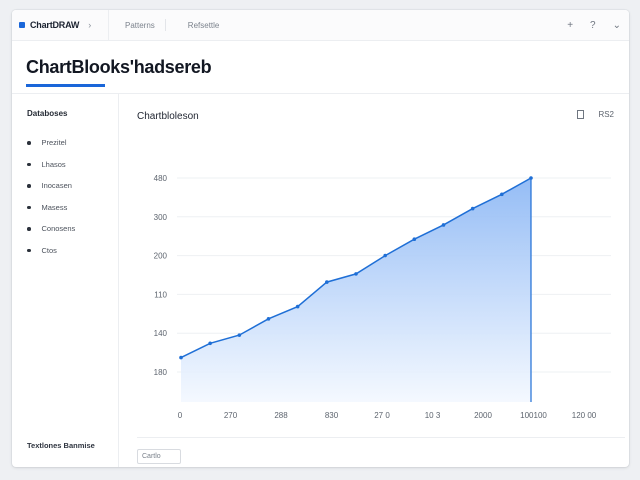  I want to click on x-axis: 0 270 288 830 27 0 10 3 2000 100100 120 00, so click(387, 415).